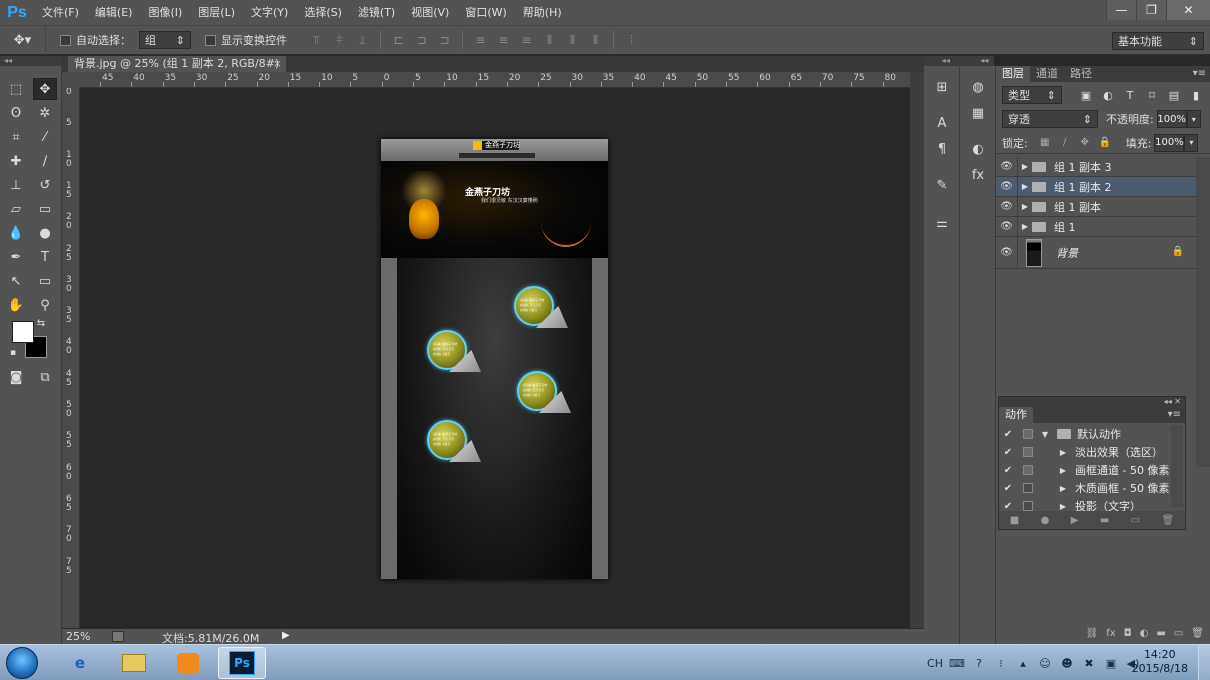  What do you see at coordinates (41, 323) in the screenshot?
I see `swap-colors-icon: ⇆` at bounding box center [41, 323].